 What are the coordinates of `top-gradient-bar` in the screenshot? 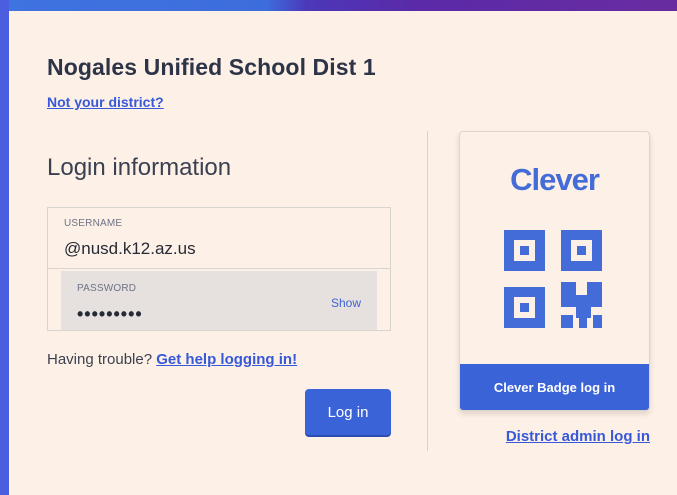 It's located at (343, 5).